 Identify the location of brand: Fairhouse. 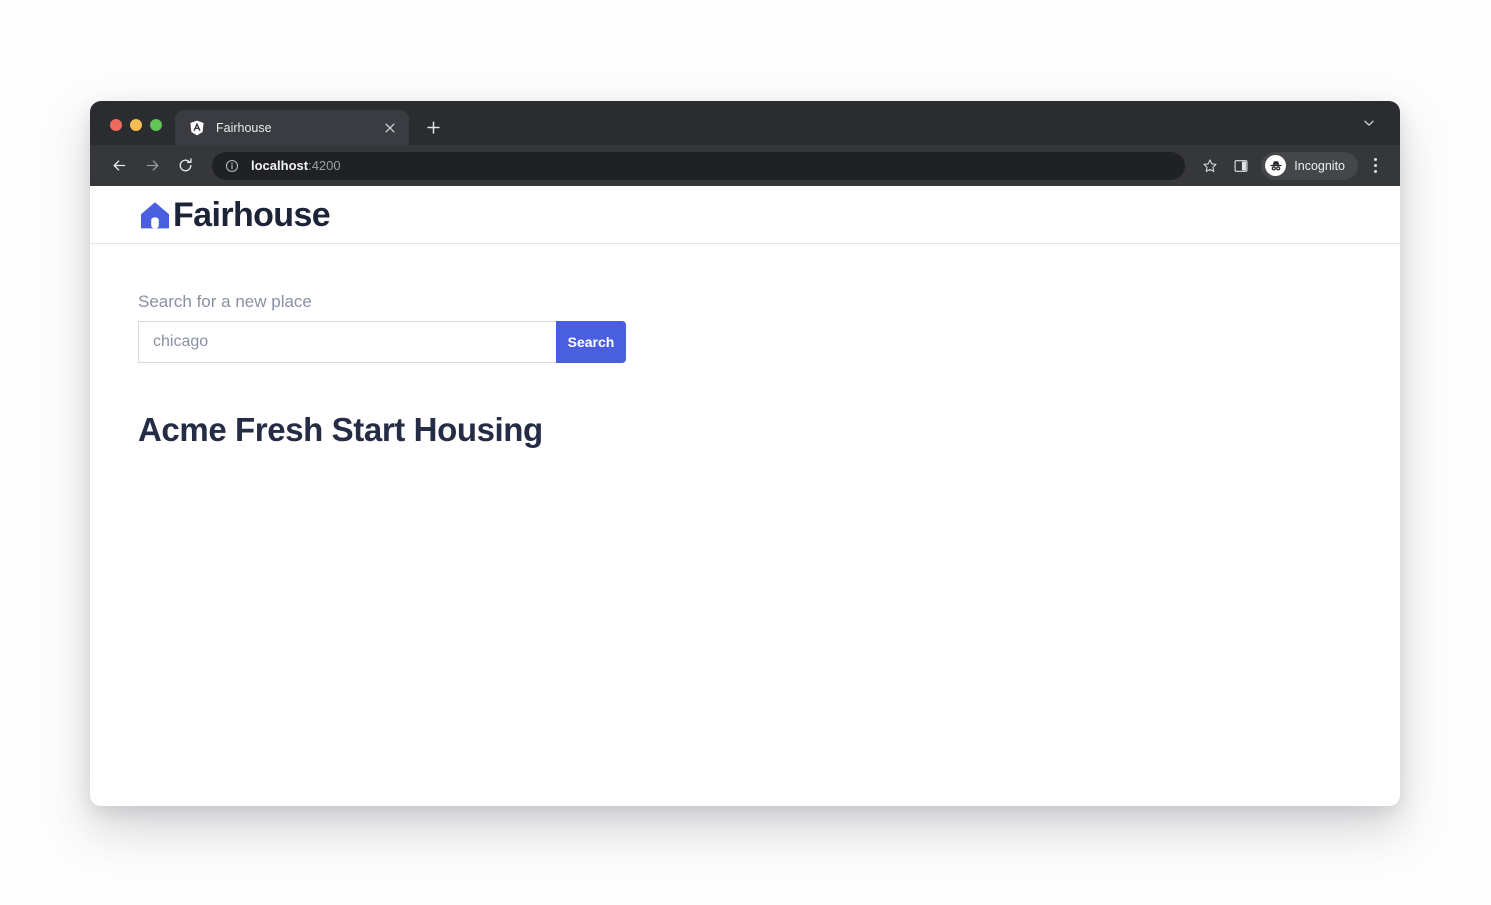
(234, 214).